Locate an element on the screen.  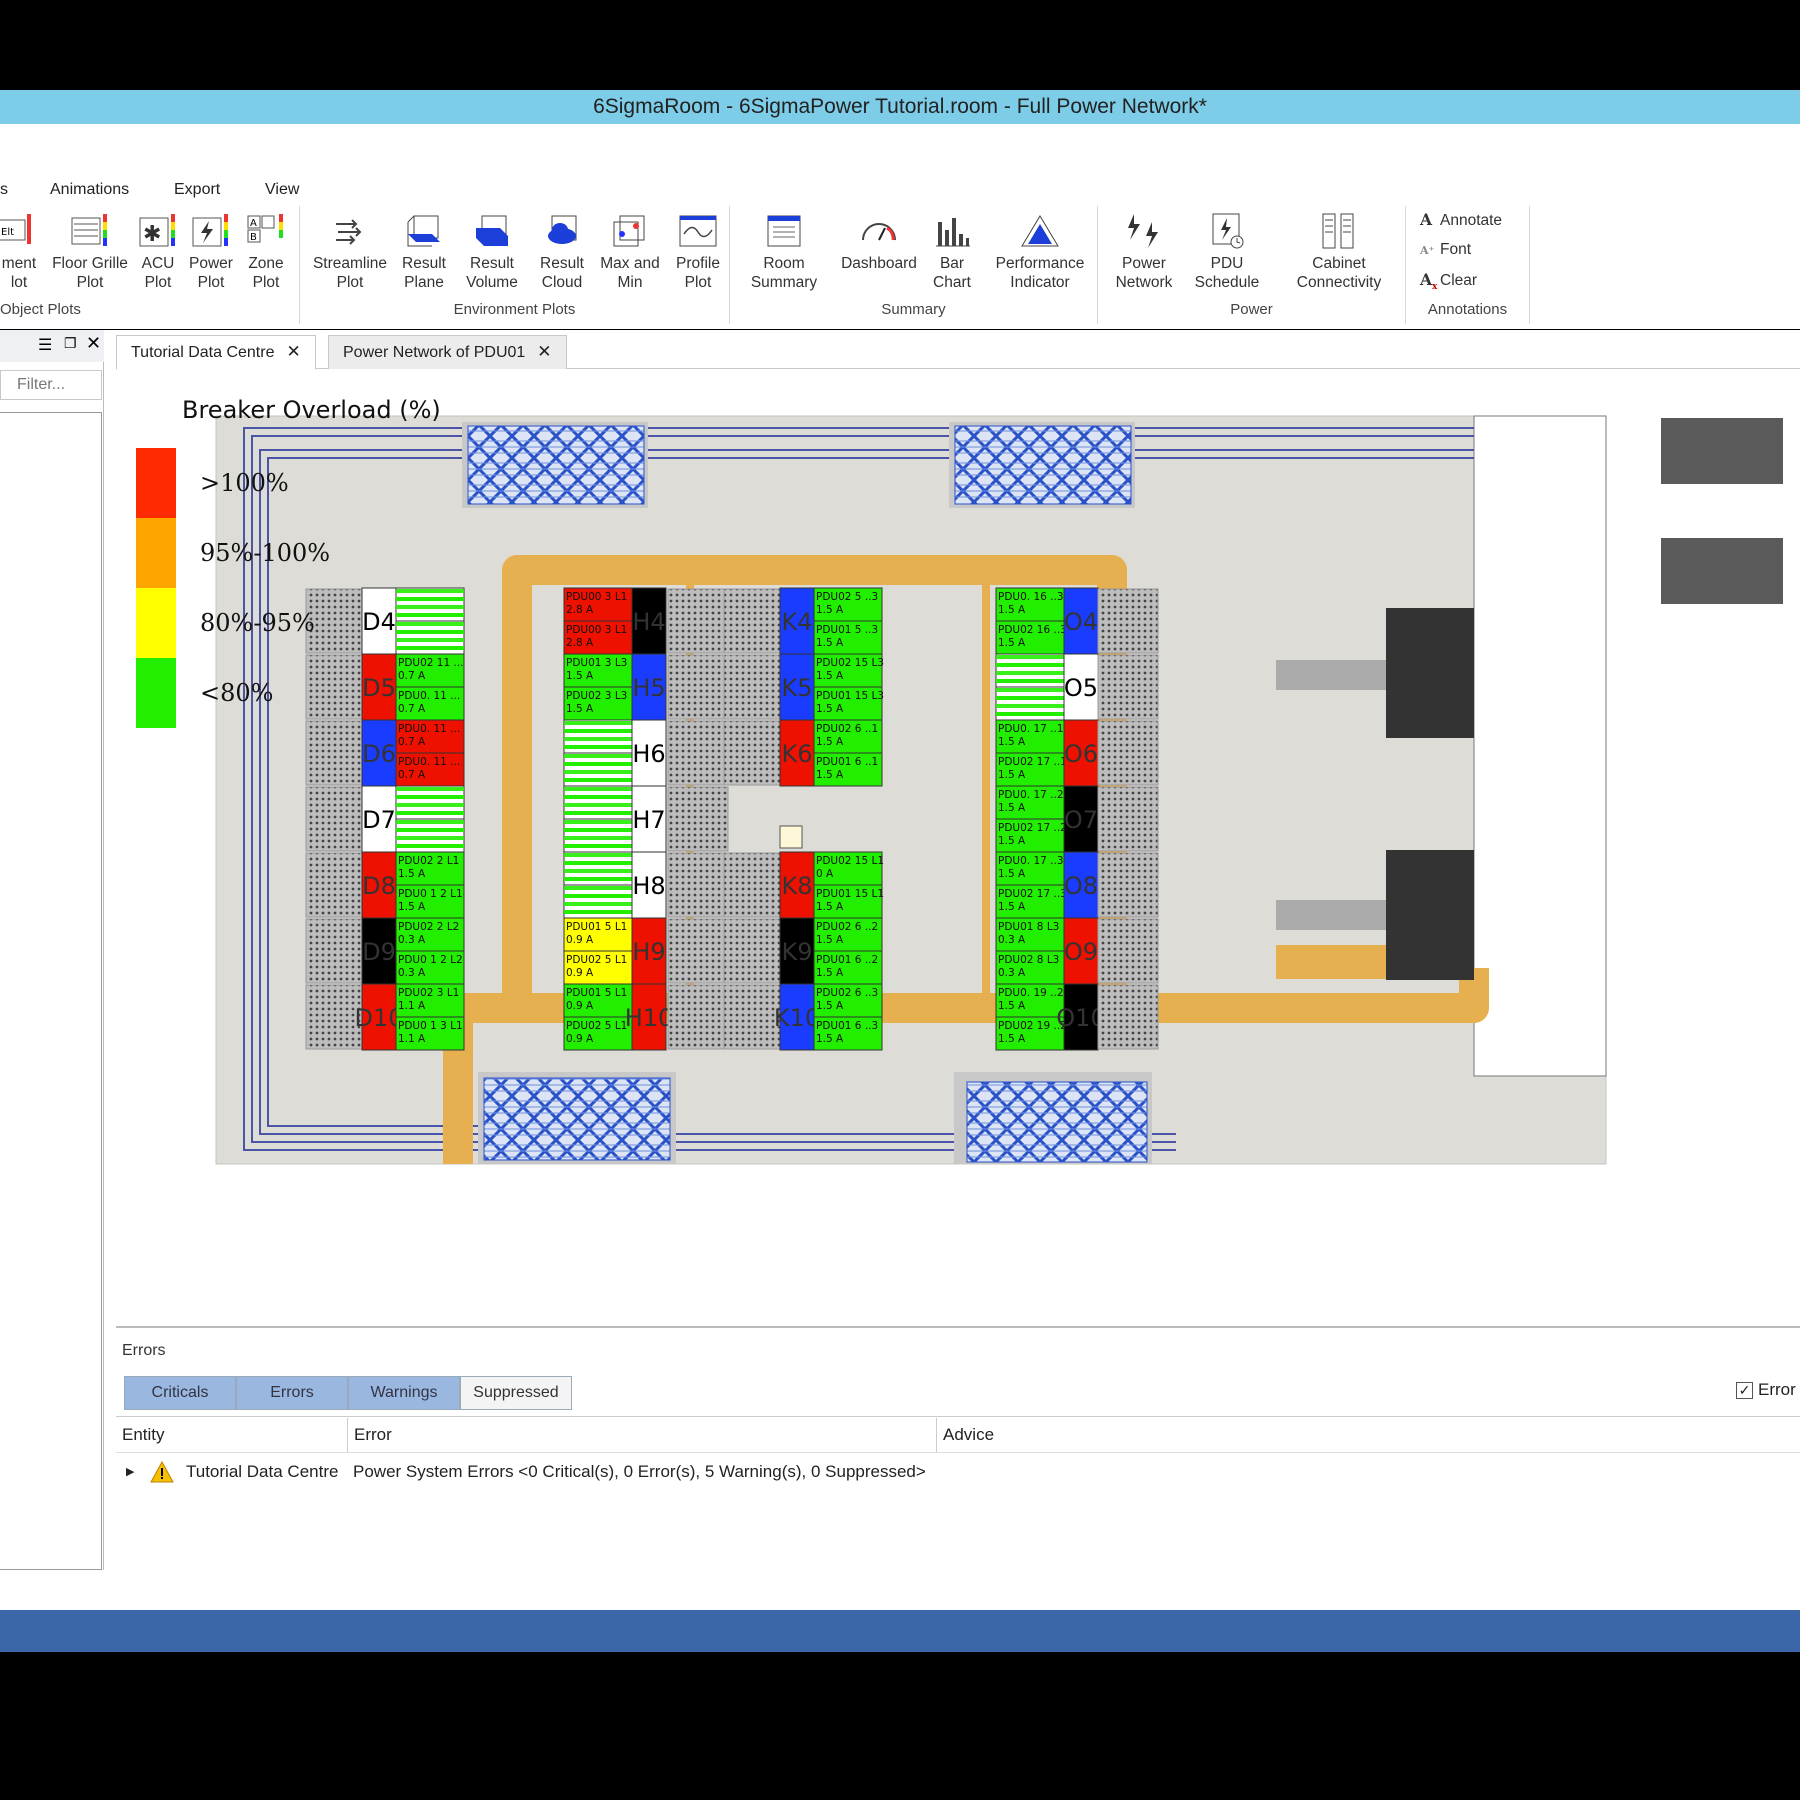
cabinet-label: K10 is located at coordinates (797, 1018).